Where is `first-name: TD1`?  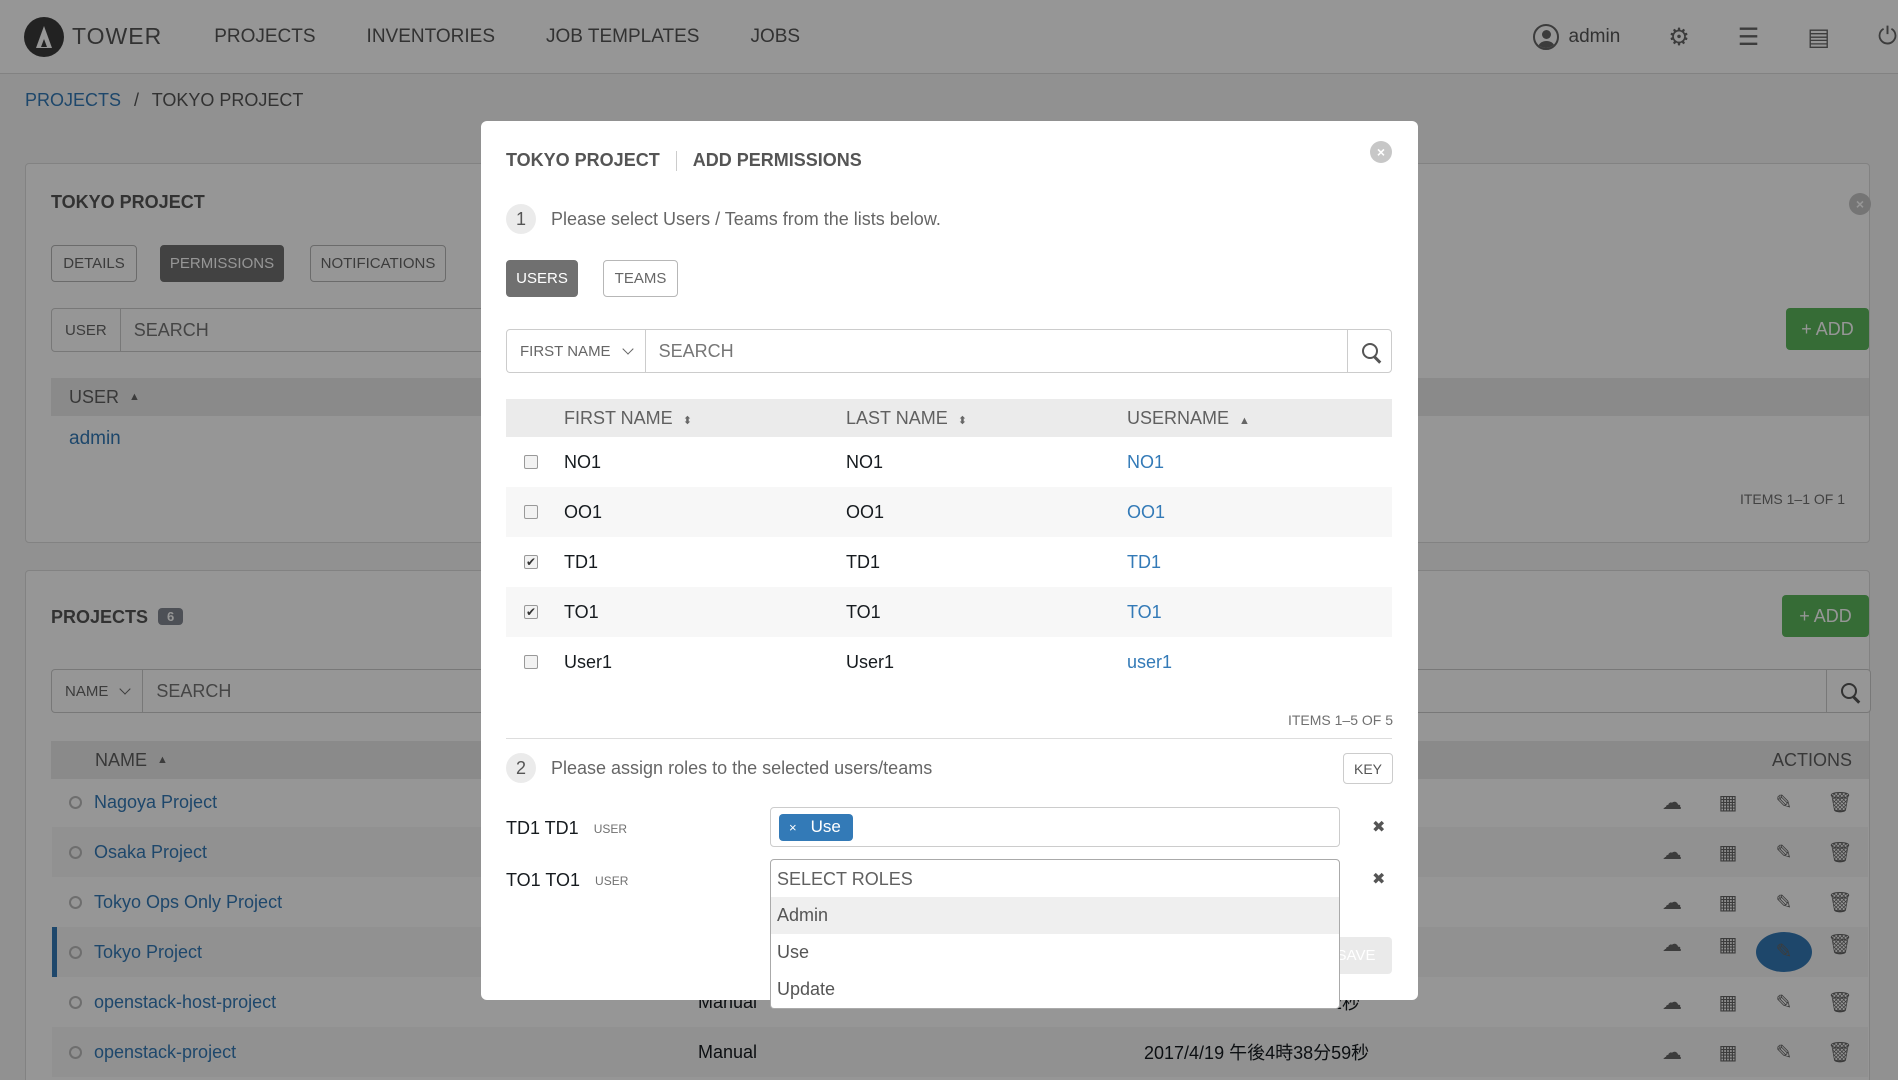
first-name: TD1 is located at coordinates (581, 561).